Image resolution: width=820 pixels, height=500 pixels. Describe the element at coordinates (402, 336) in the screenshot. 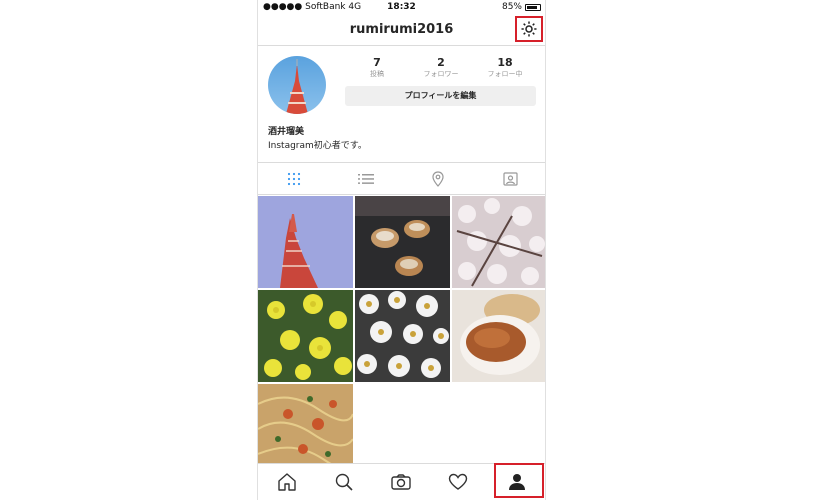

I see `photo-daisies` at that location.